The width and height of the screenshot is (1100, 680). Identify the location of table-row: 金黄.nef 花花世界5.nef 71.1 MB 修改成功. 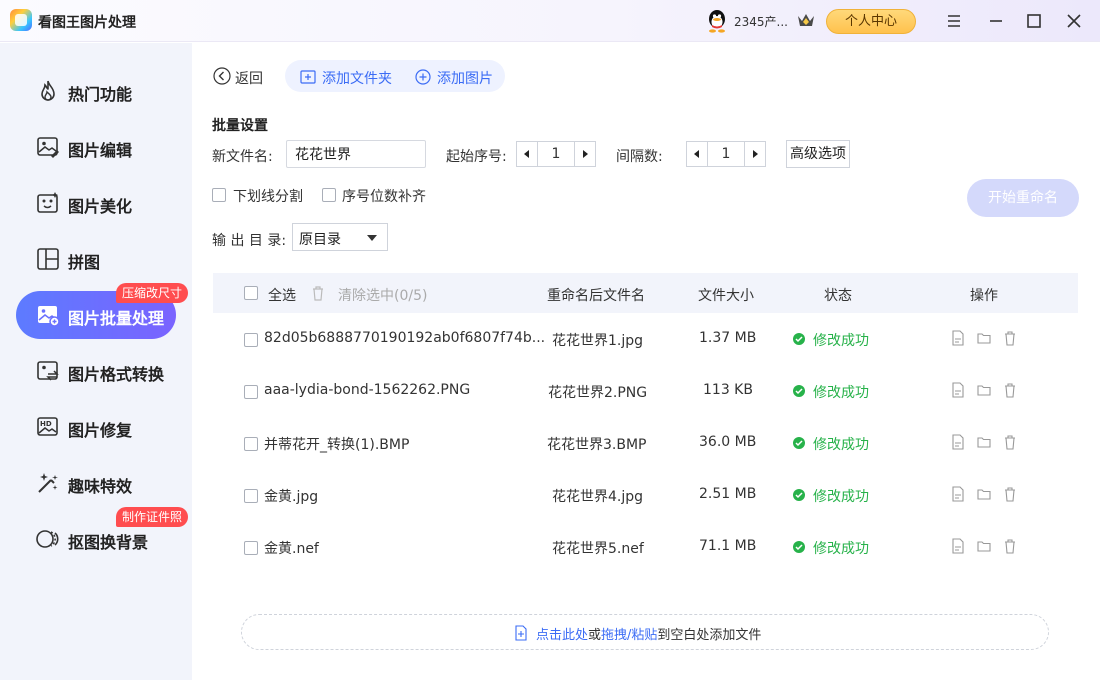
(645, 547).